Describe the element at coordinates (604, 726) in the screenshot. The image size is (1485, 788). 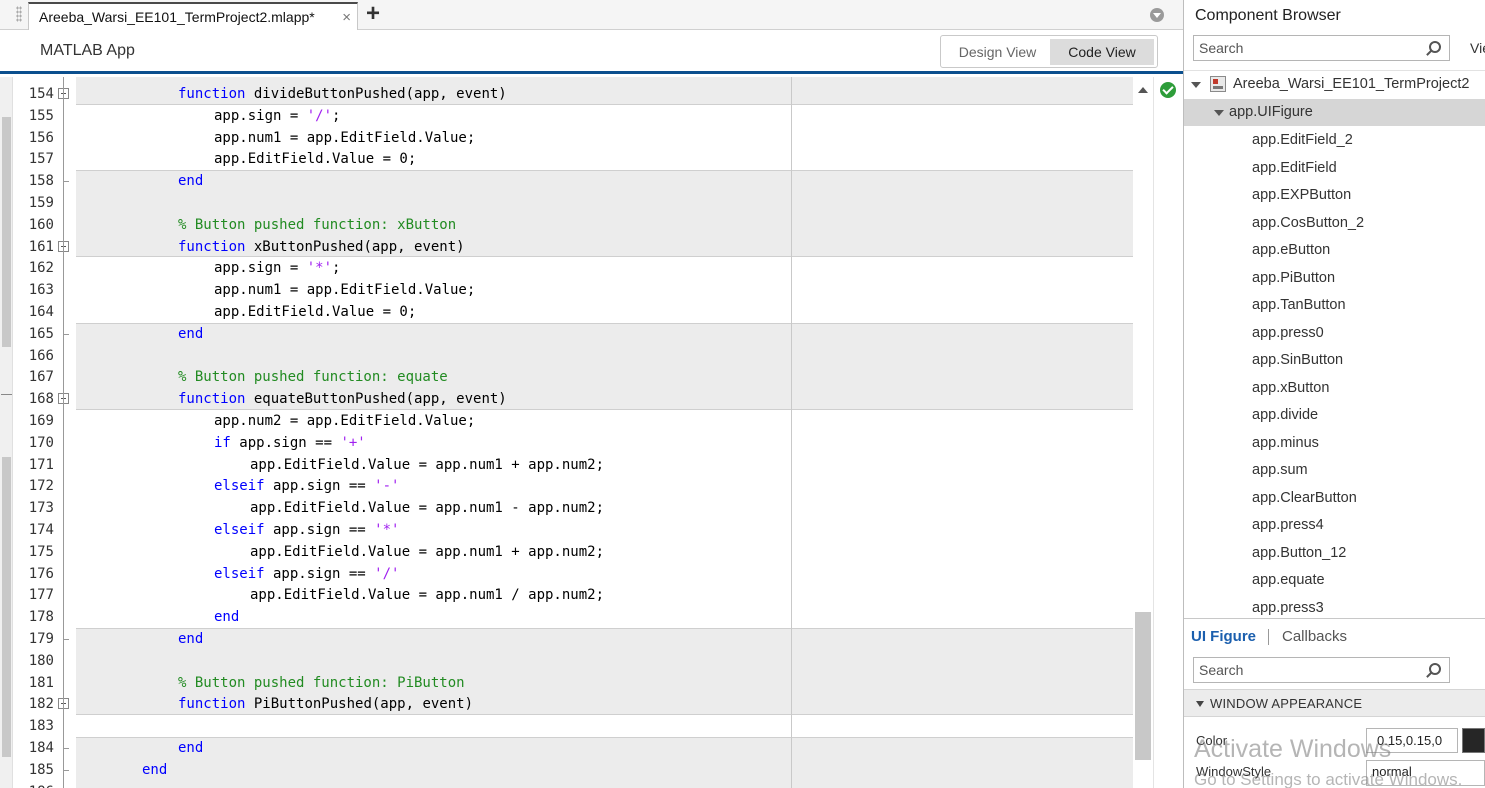
I see `function-body-region` at that location.